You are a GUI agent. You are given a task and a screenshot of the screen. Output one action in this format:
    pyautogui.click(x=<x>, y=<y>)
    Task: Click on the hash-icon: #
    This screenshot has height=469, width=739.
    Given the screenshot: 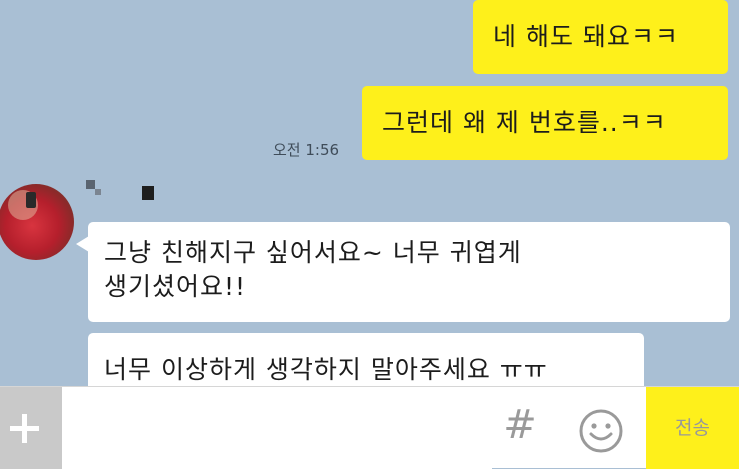 What is the action you would take?
    pyautogui.click(x=520, y=425)
    